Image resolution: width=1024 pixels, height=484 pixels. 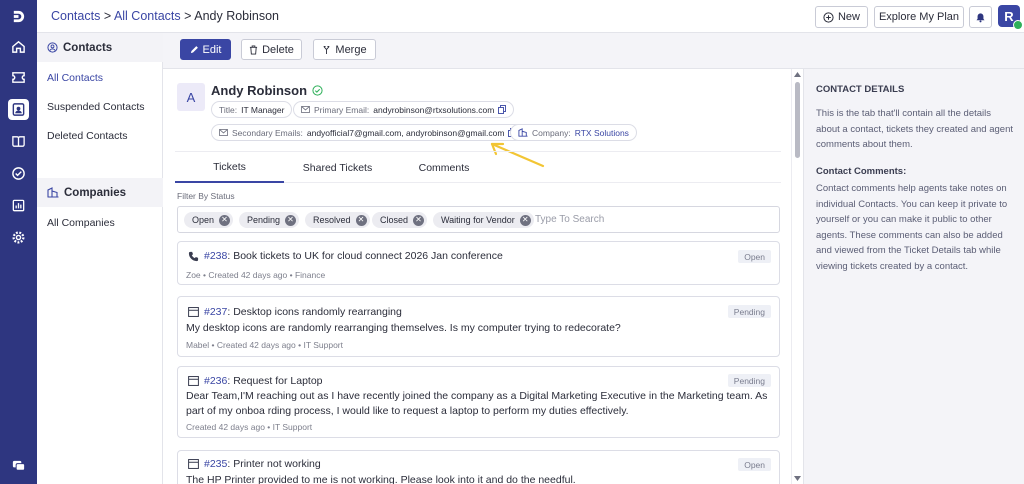 I want to click on new-button: New, so click(x=841, y=17).